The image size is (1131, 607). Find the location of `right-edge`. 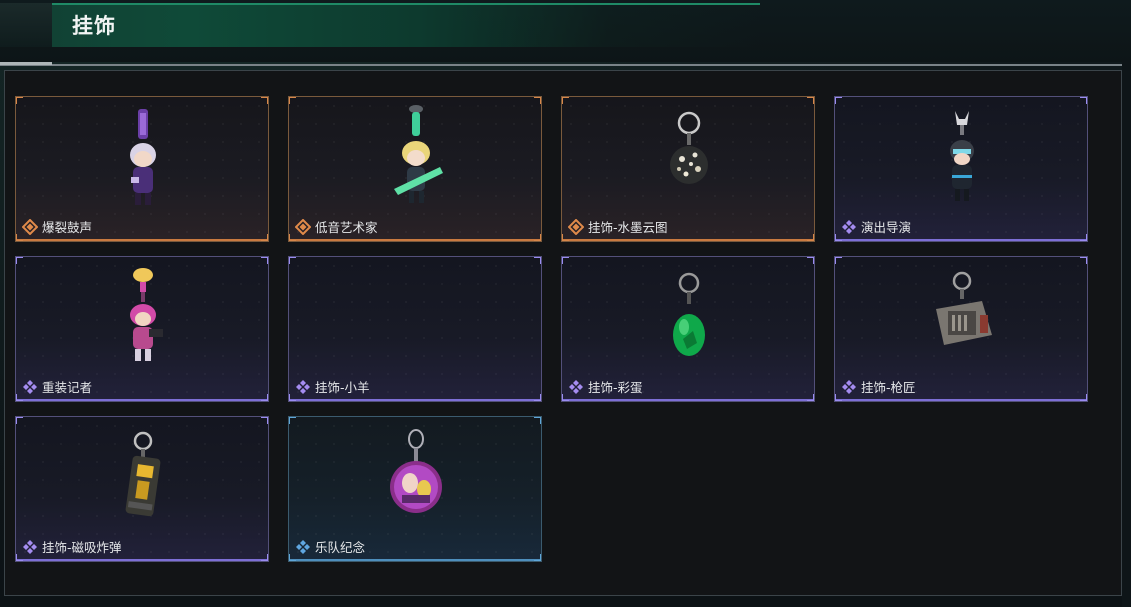

right-edge is located at coordinates (1126, 333).